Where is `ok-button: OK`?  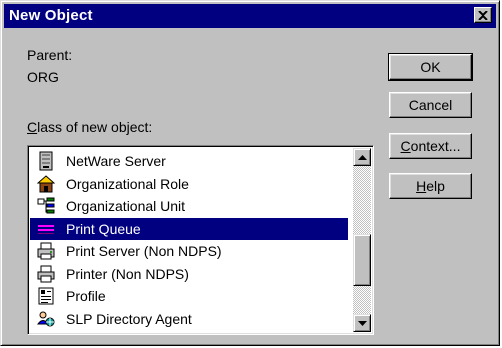
ok-button: OK is located at coordinates (430, 67).